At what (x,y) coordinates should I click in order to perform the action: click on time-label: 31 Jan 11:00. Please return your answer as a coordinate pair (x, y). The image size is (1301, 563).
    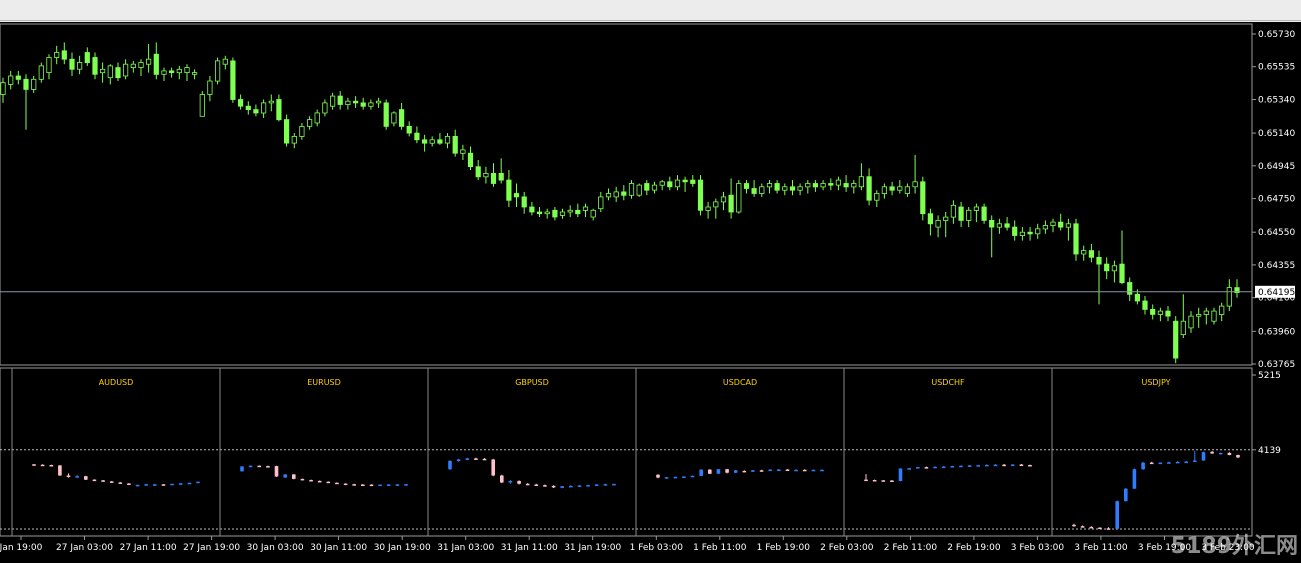
    Looking at the image, I should click on (529, 548).